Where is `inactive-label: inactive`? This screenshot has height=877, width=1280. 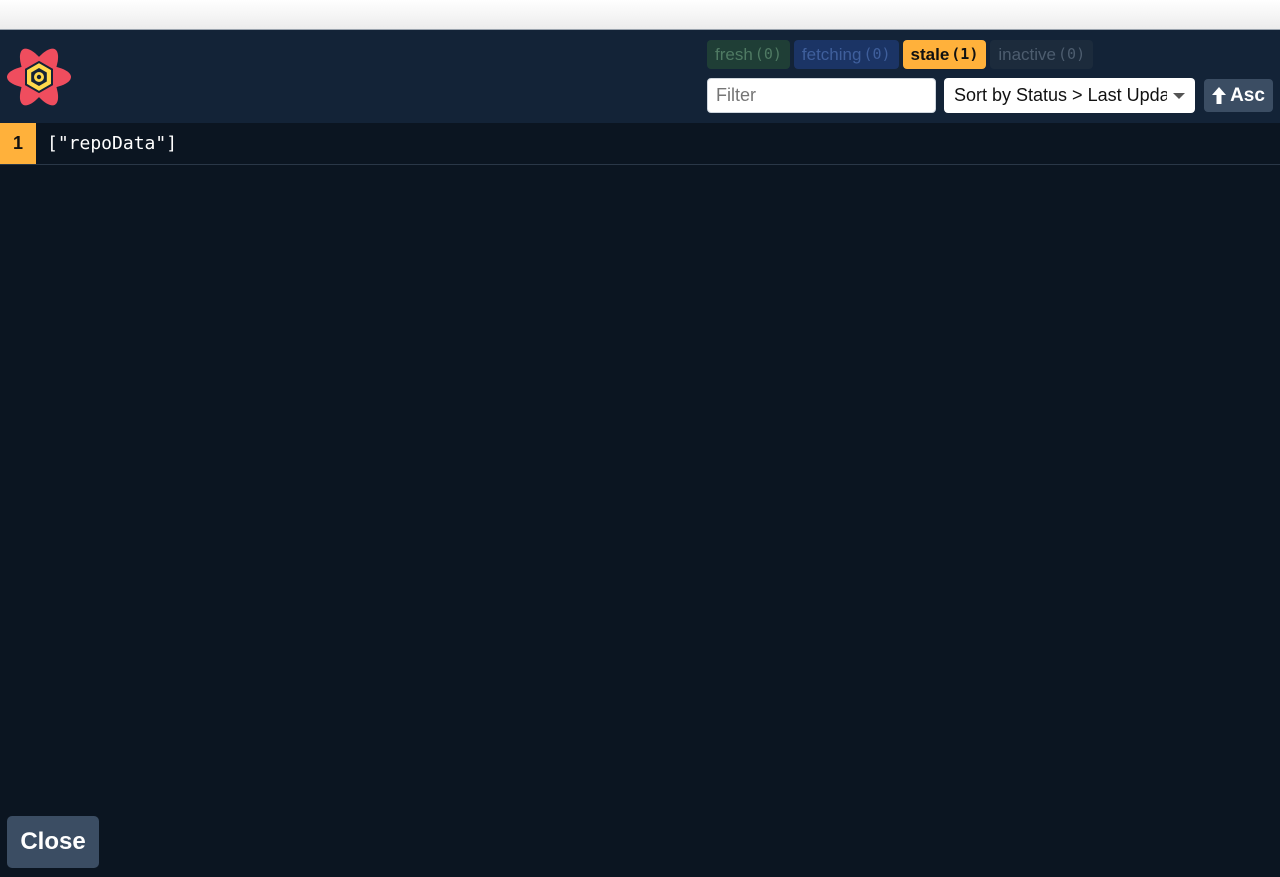
inactive-label: inactive is located at coordinates (1027, 54).